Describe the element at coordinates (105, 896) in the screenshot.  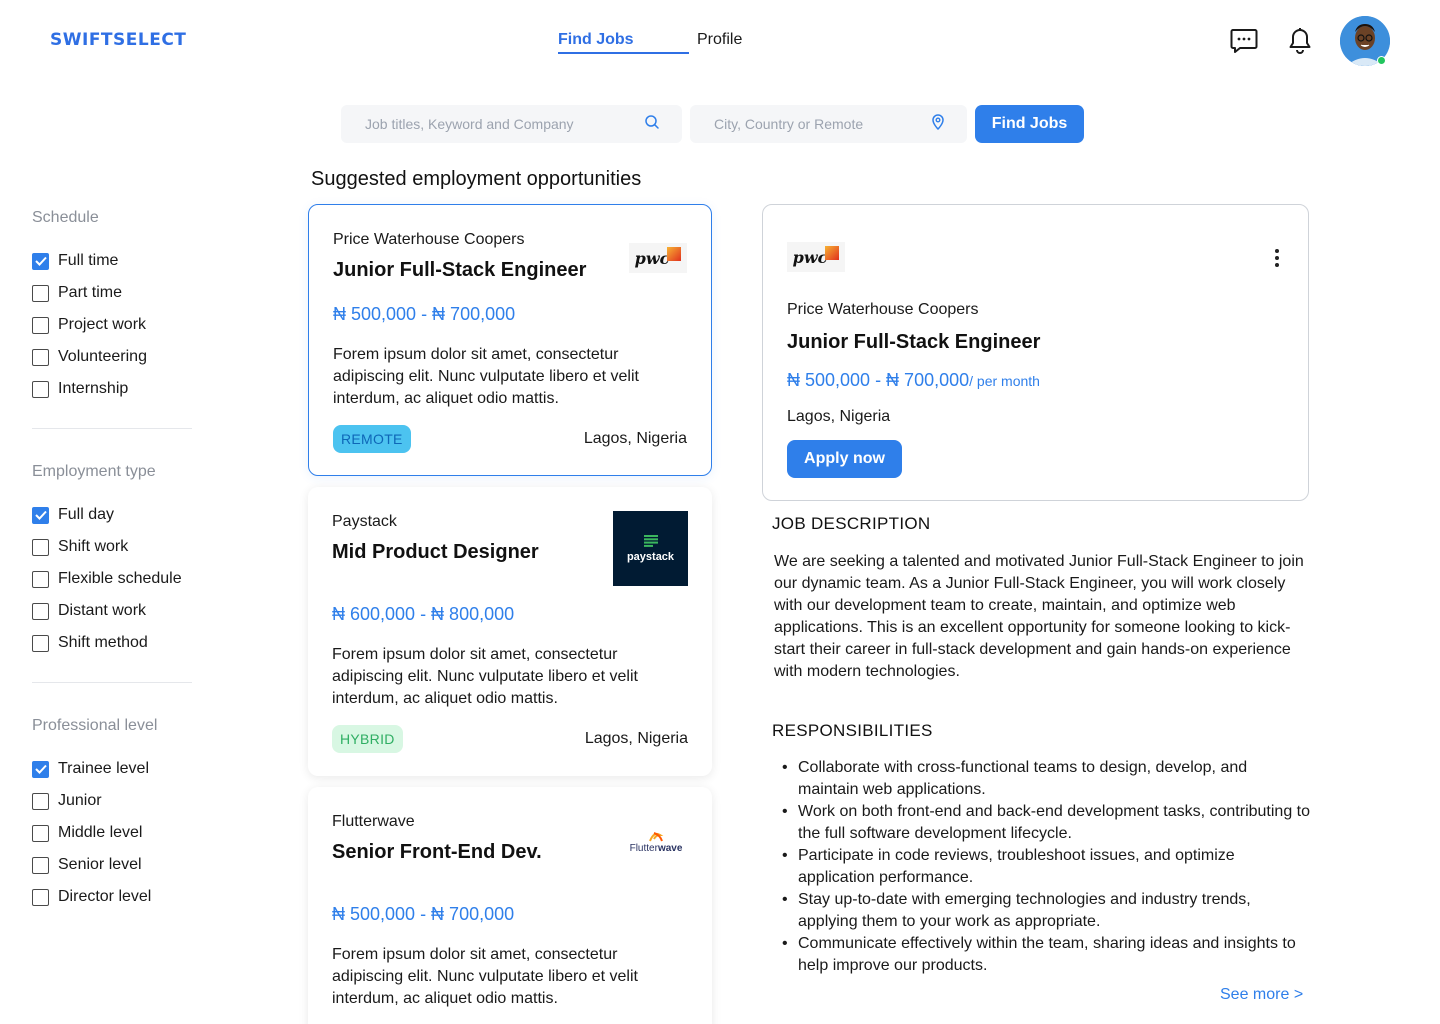
I see `filter-option-label: Director level` at that location.